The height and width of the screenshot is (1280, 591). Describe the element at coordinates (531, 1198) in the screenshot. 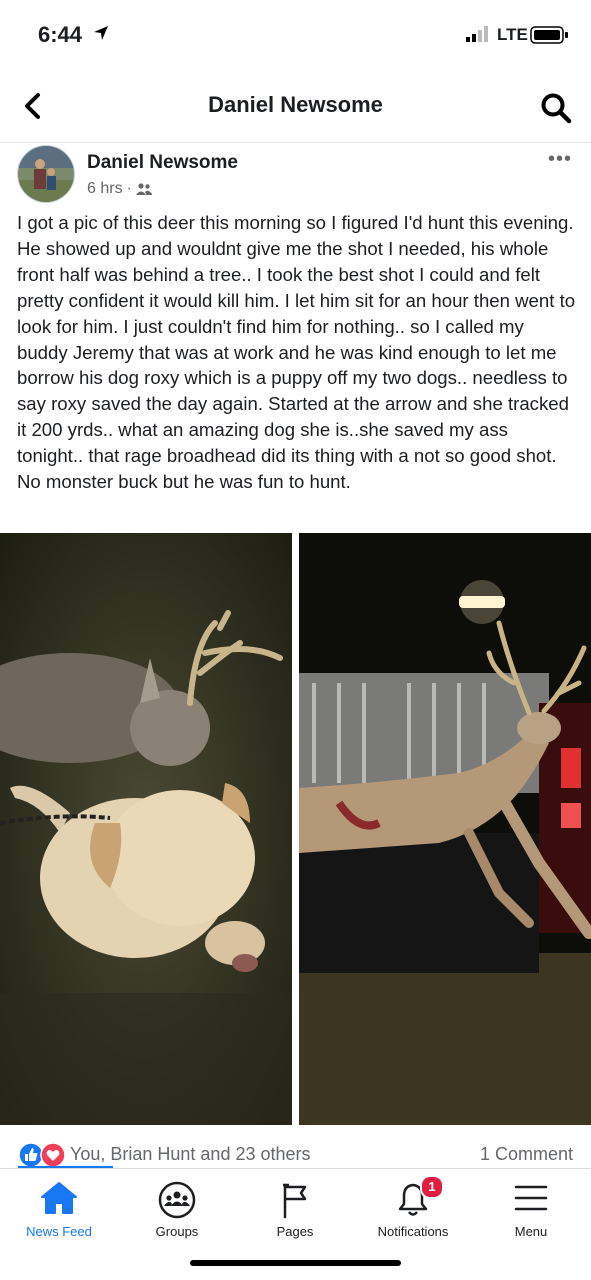

I see `menu-icon` at that location.